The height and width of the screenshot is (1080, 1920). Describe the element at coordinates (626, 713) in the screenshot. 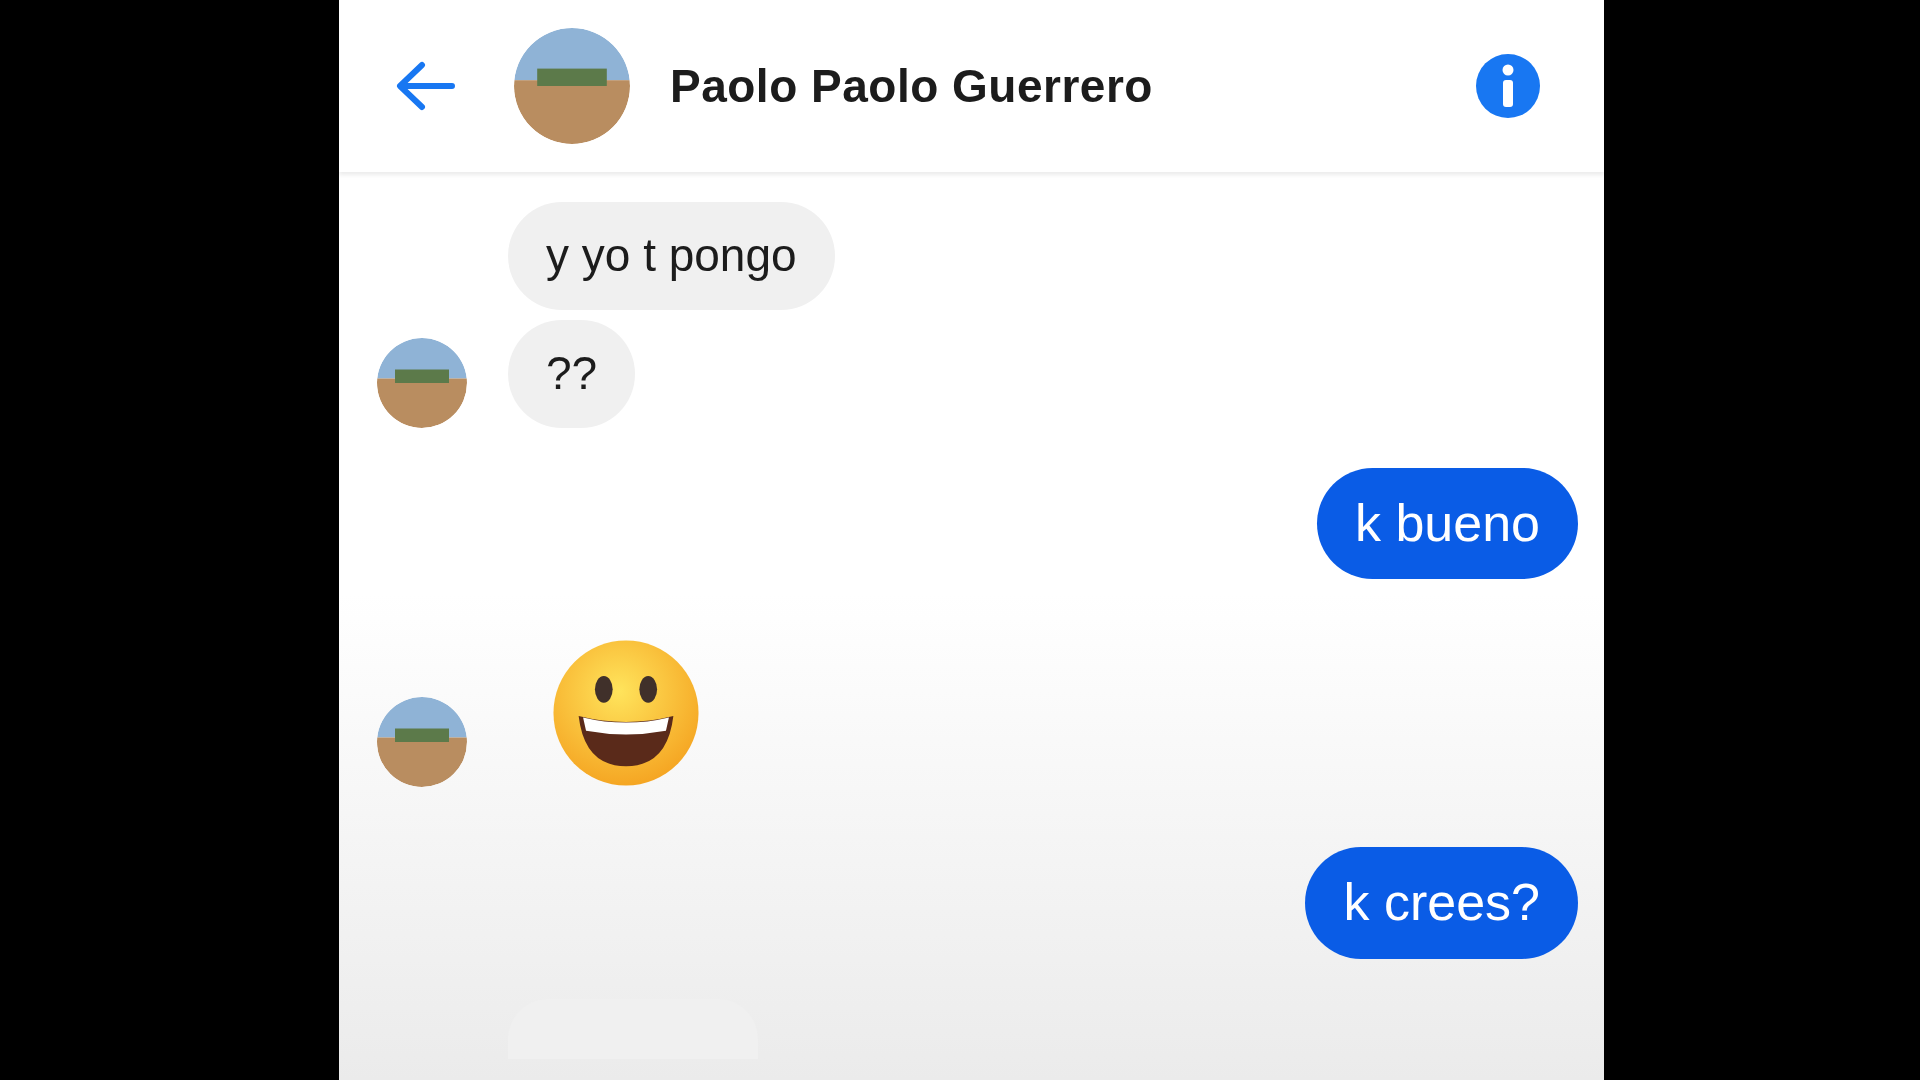

I see `grinning-face-icon` at that location.